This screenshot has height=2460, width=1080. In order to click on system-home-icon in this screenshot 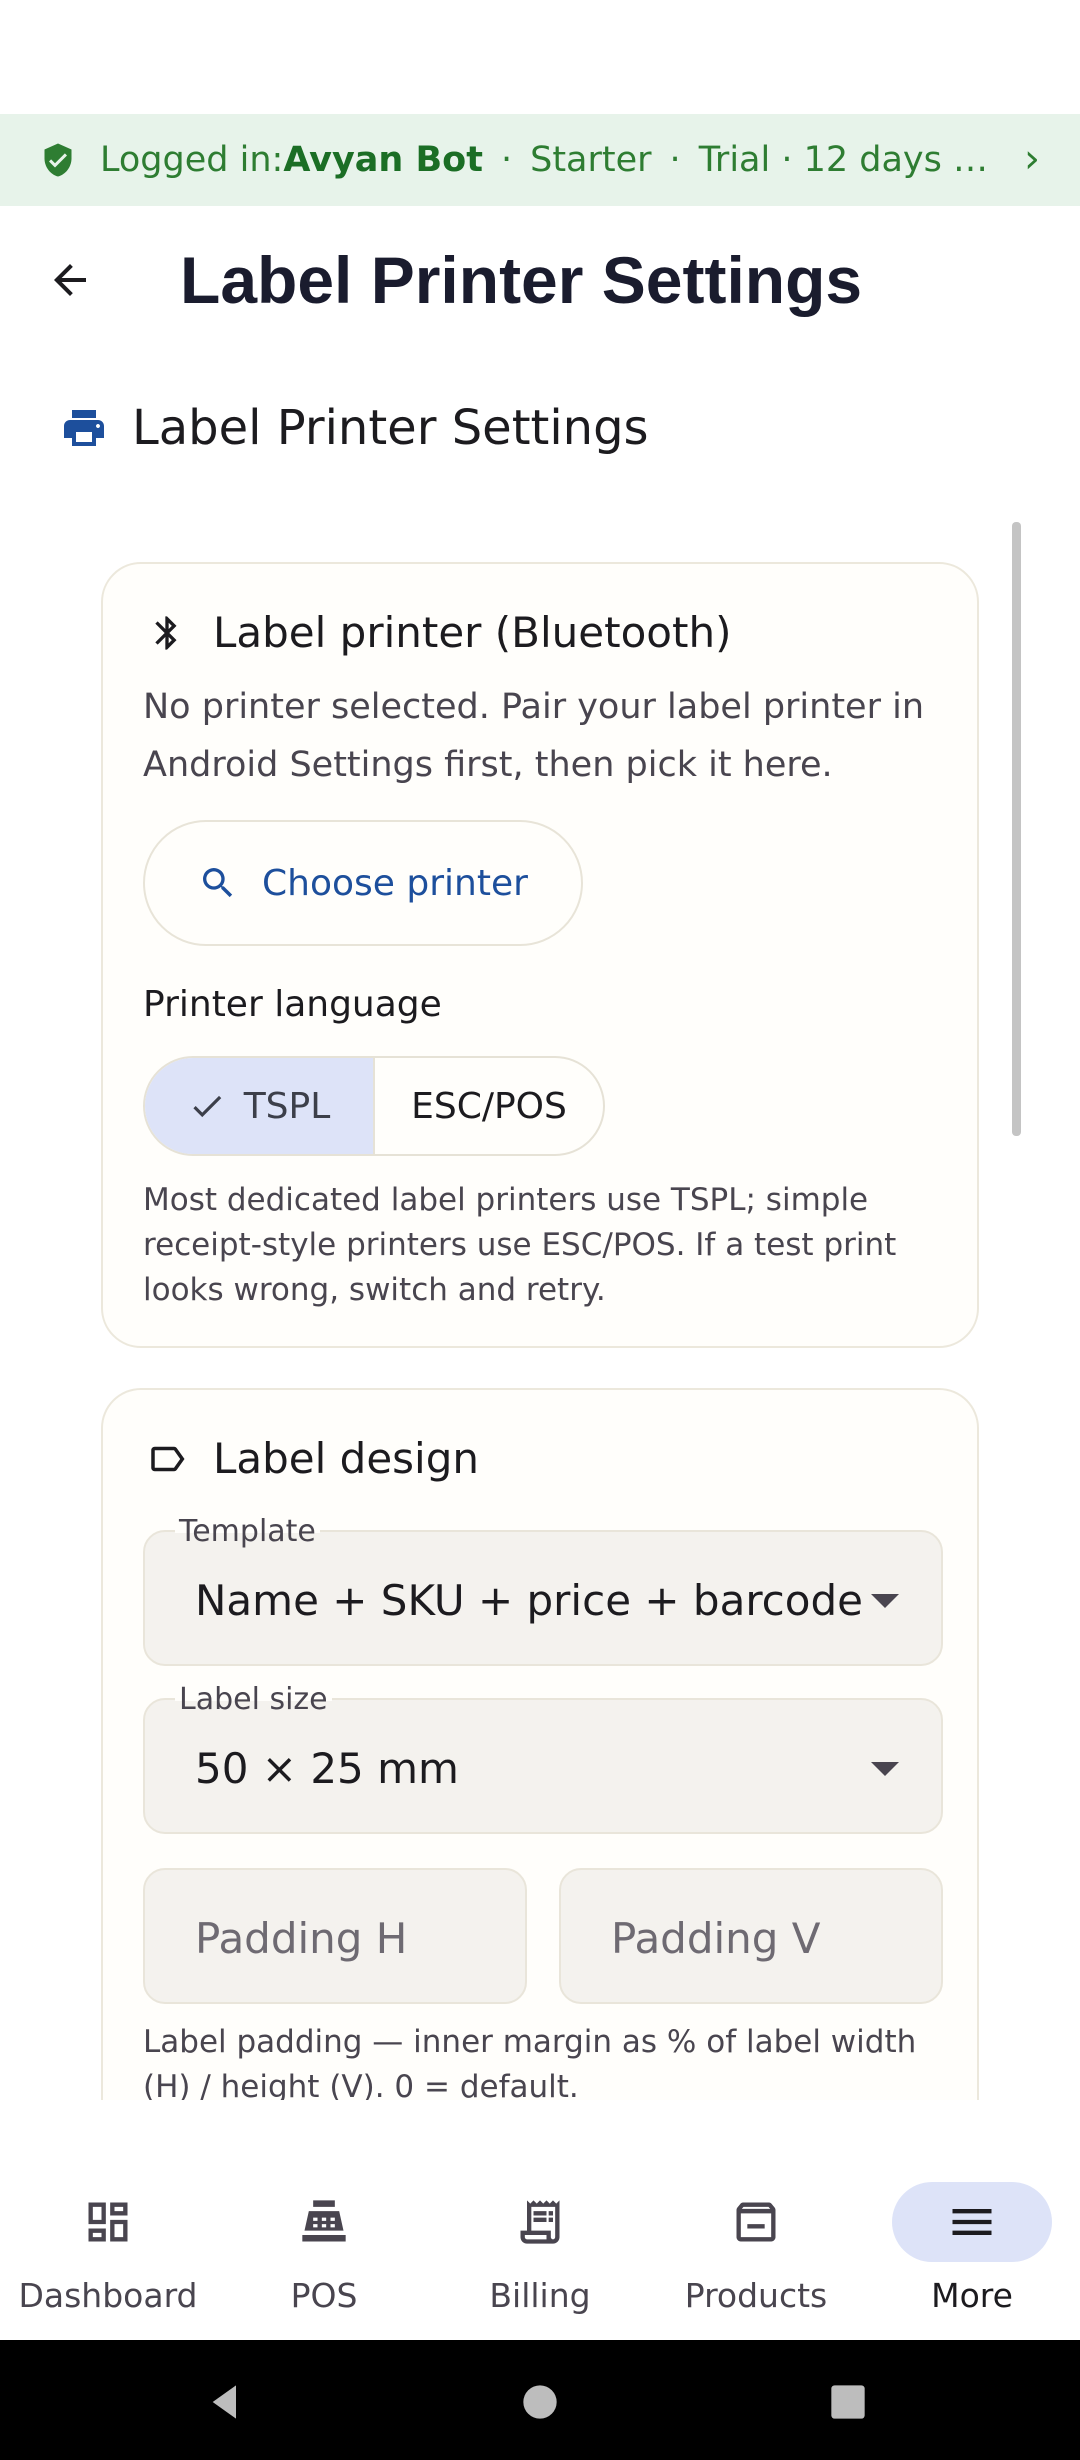, I will do `click(540, 2402)`.